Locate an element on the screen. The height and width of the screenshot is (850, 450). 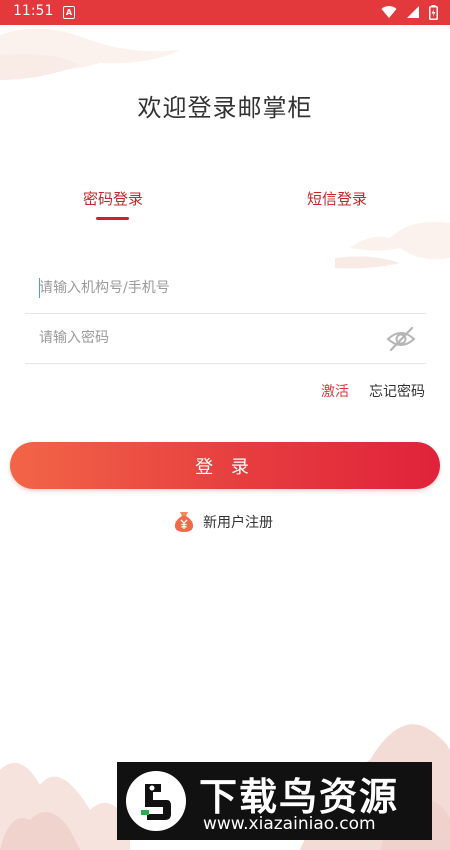
signal-icon is located at coordinates (412, 12).